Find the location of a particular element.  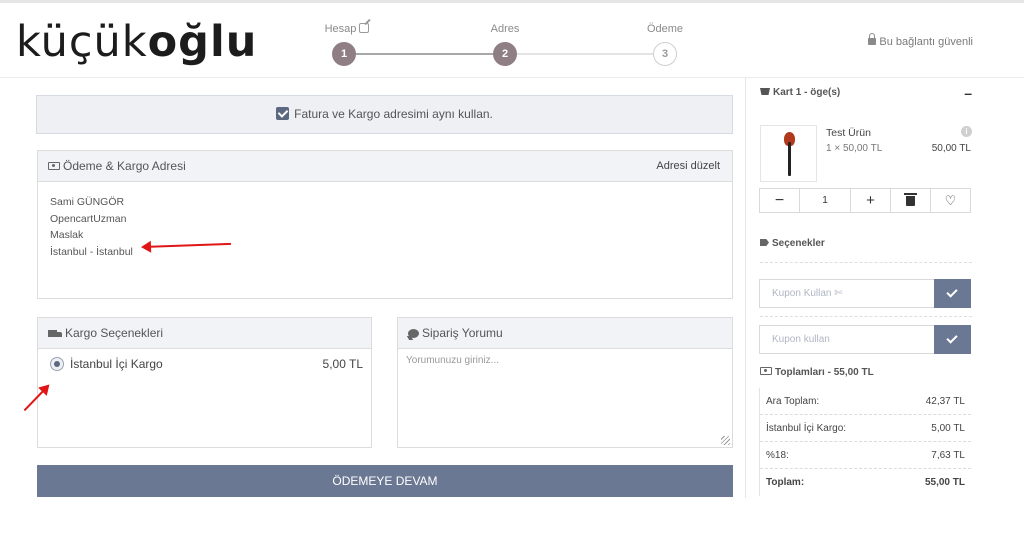

checkout-steps: Hesap 1 Adres 2 Ödeme 3 is located at coordinates (512, 40).